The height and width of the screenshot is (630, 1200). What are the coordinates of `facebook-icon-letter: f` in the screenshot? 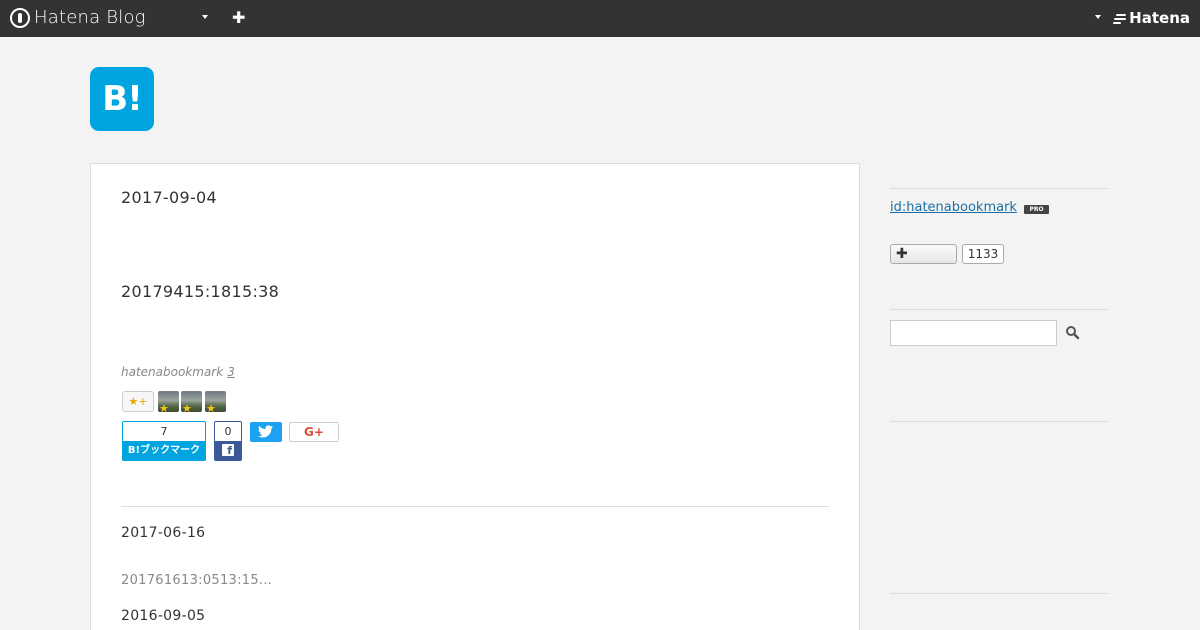 It's located at (228, 450).